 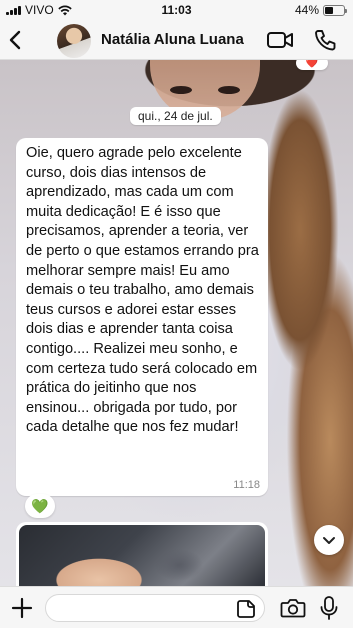 I want to click on chevron-down-icon, so click(x=329, y=540).